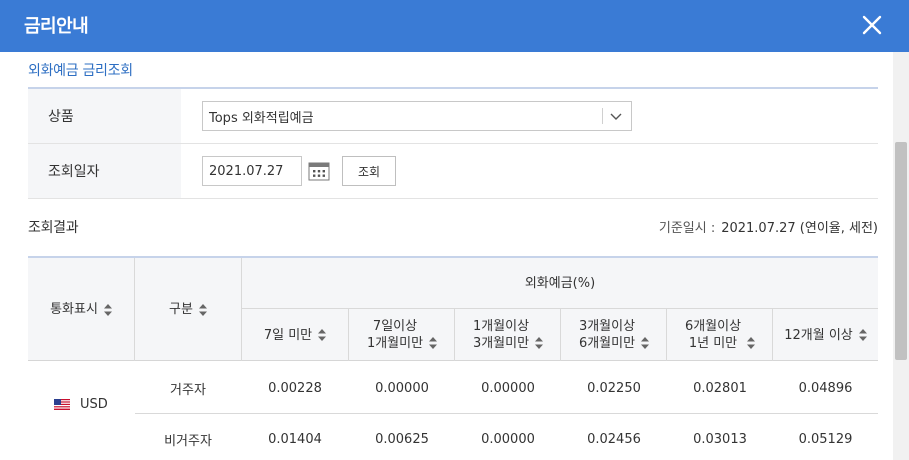 Image resolution: width=909 pixels, height=460 pixels. I want to click on rate-cell: 0.02801, so click(720, 388).